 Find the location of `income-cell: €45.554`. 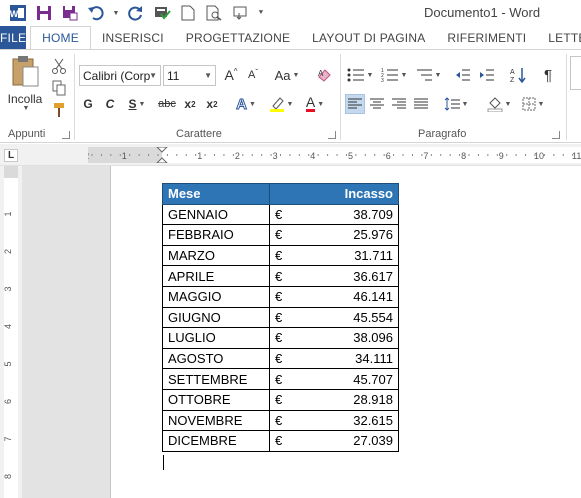

income-cell: €45.554 is located at coordinates (334, 317).